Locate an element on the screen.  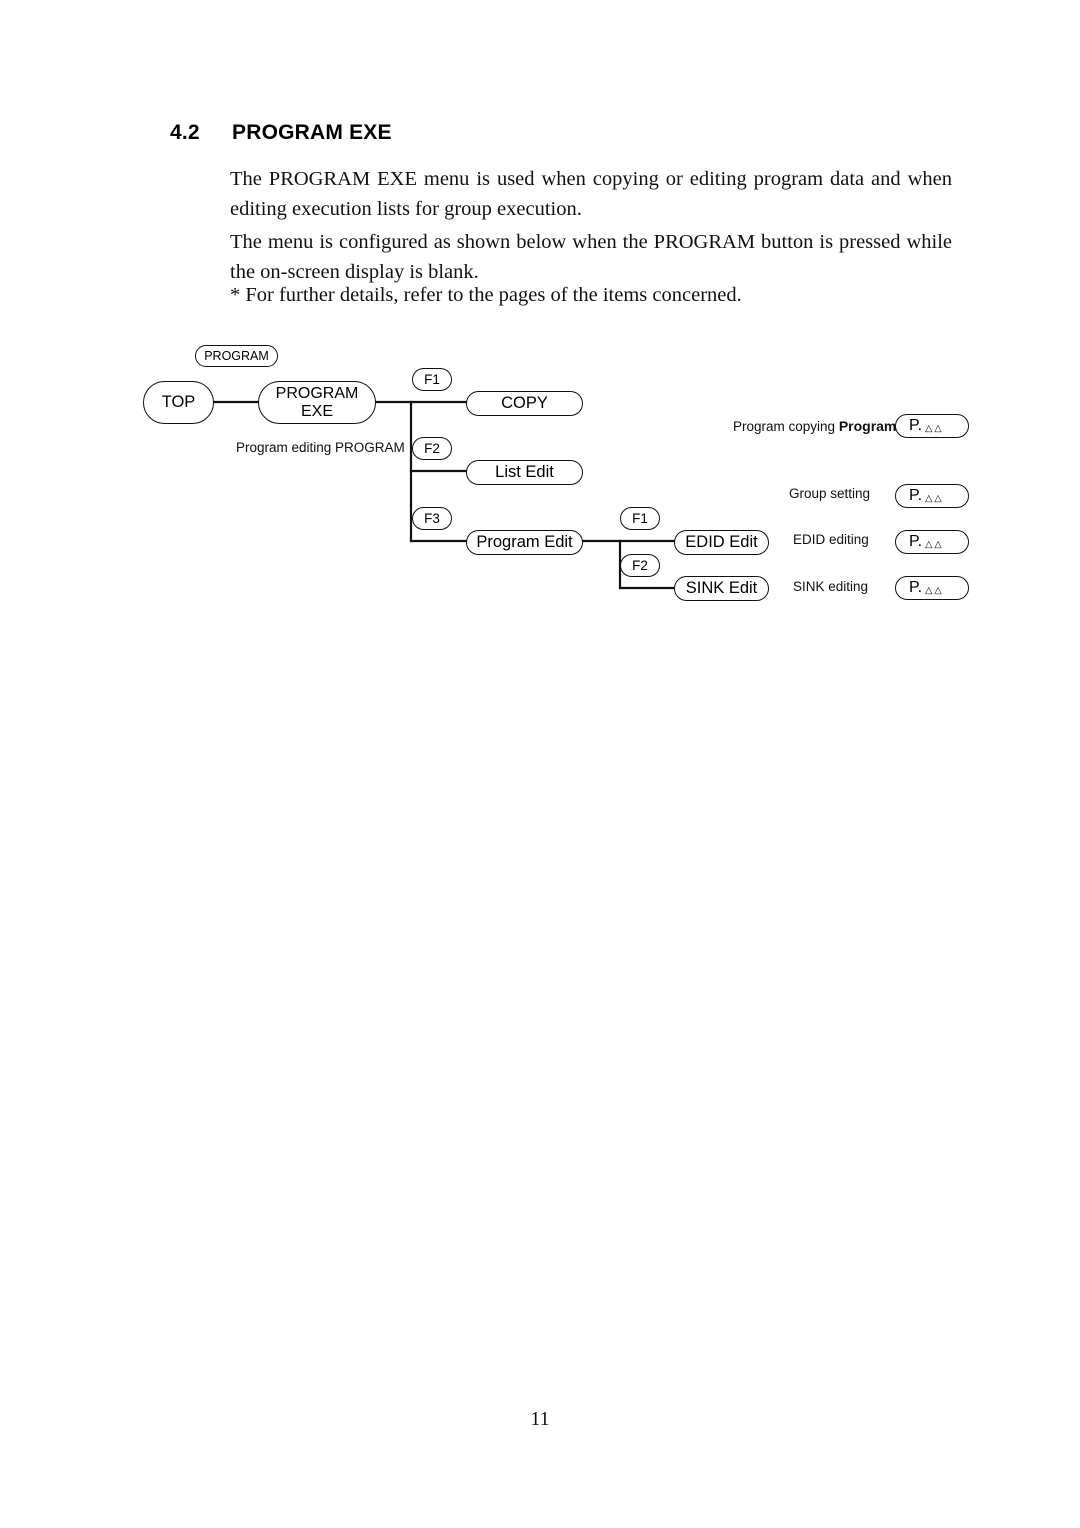
key-f3-program-edit-label: F3 is located at coordinates (432, 518).